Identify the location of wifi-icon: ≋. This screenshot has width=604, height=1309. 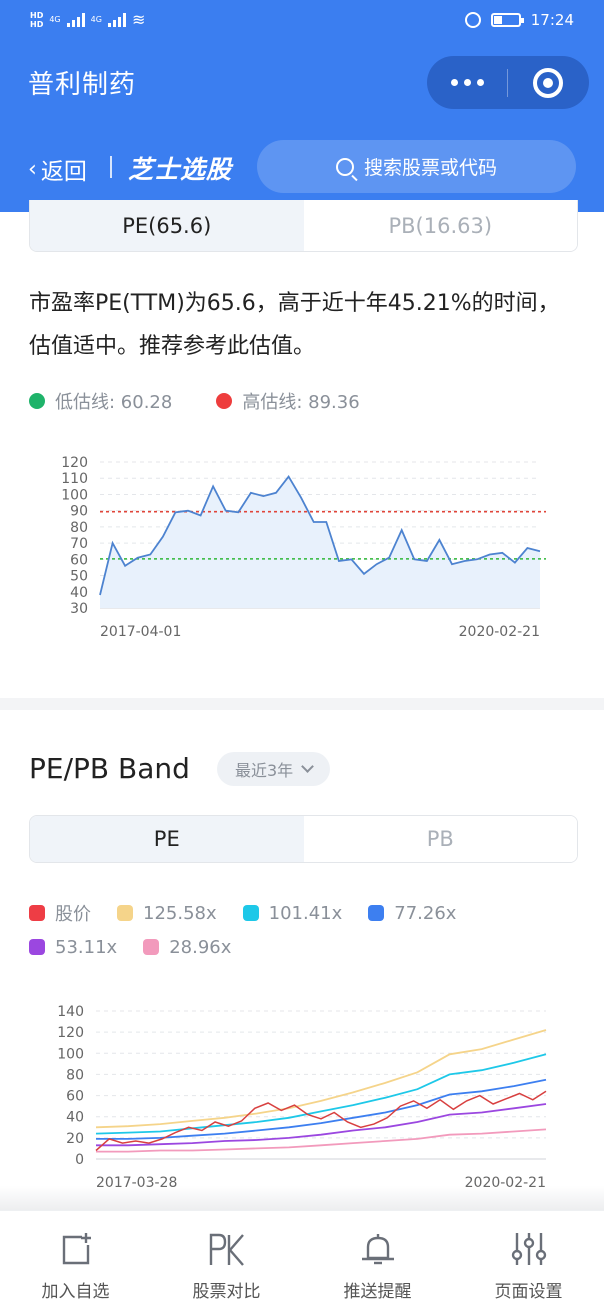
(138, 19).